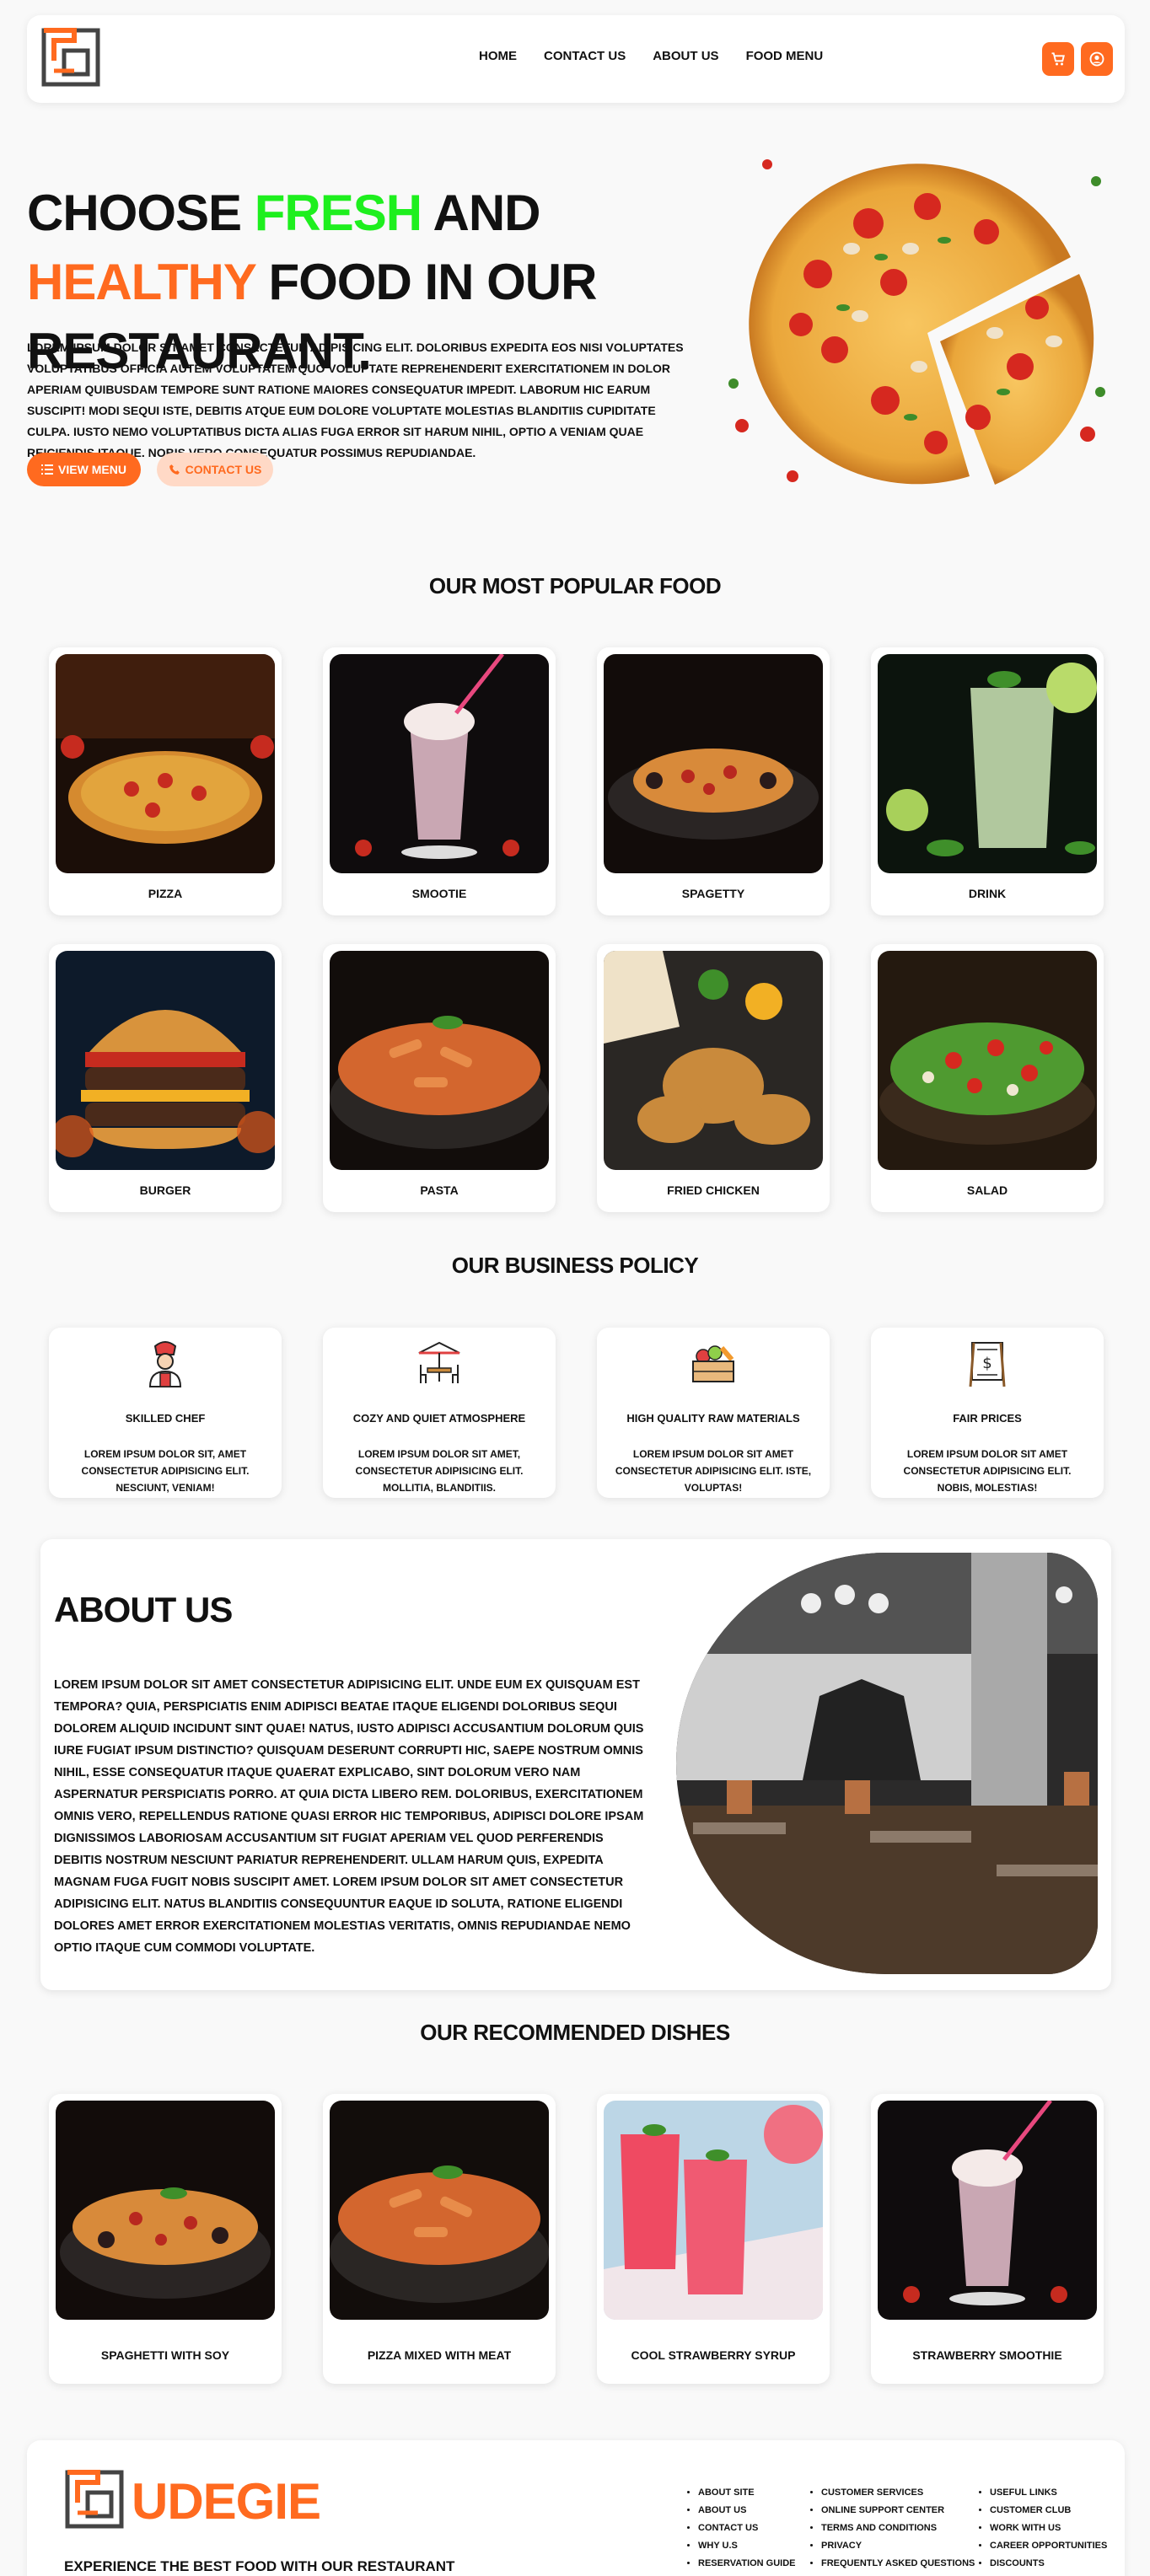 The width and height of the screenshot is (1150, 2576). I want to click on footer-link: USEFUL LINKS, so click(1048, 2493).